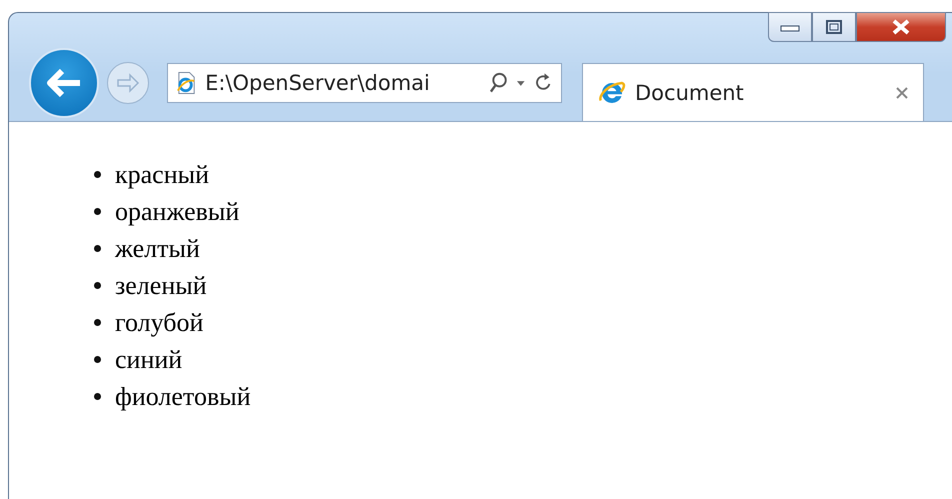 The width and height of the screenshot is (952, 499). Describe the element at coordinates (64, 83) in the screenshot. I see `back-arrow-icon` at that location.